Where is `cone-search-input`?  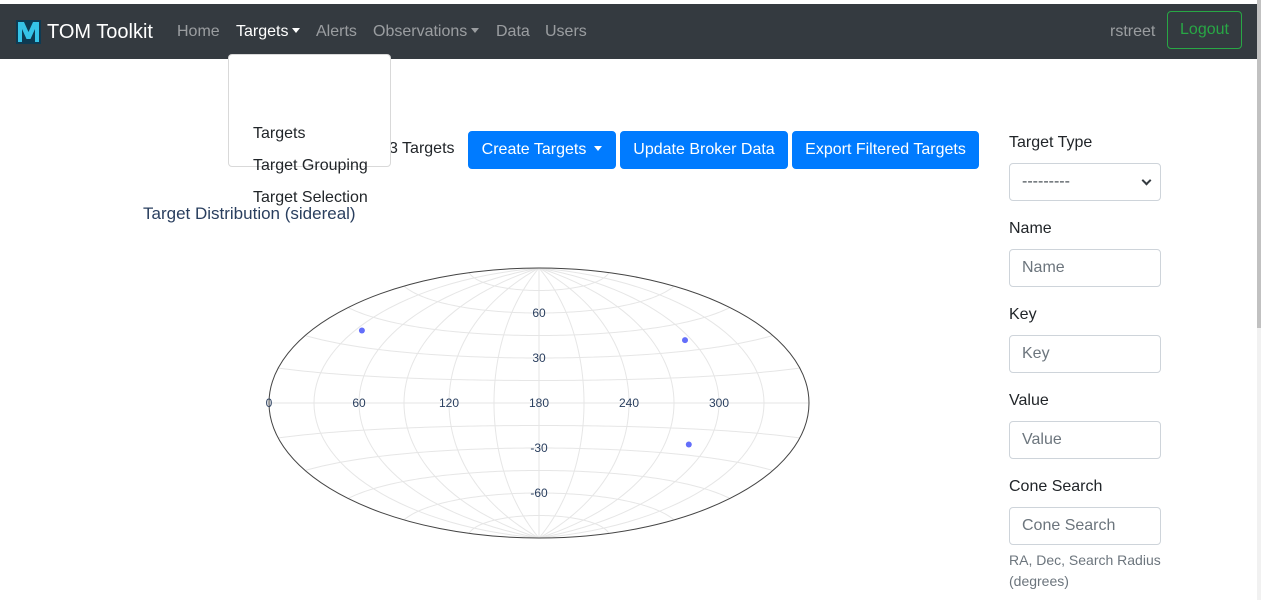
cone-search-input is located at coordinates (1085, 526).